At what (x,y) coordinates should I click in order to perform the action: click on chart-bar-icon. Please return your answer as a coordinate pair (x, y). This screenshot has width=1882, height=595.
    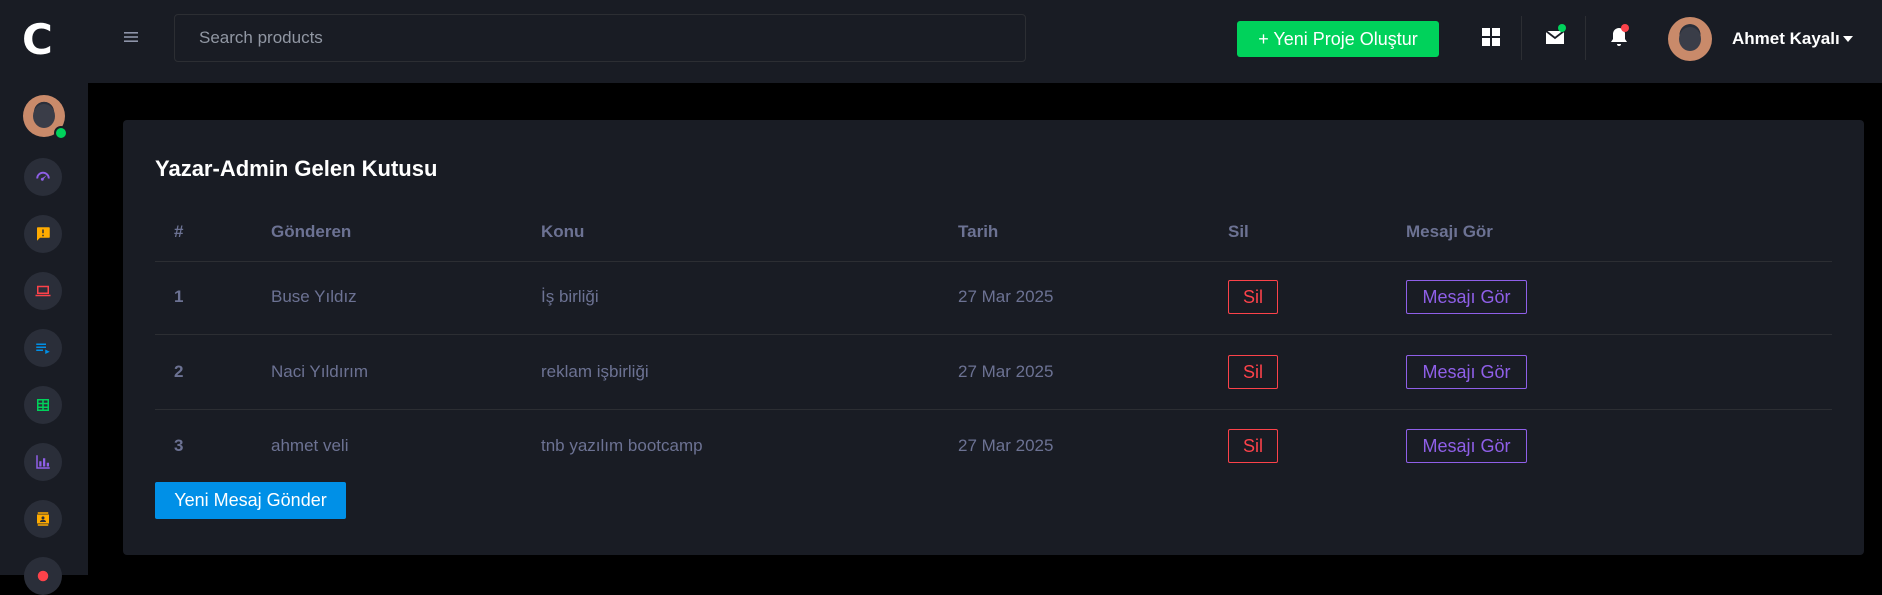
    Looking at the image, I should click on (43, 462).